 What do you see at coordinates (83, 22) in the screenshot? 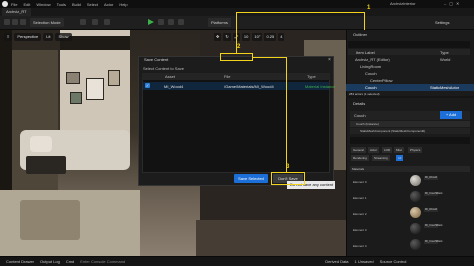
I see `blueprint-icon` at bounding box center [83, 22].